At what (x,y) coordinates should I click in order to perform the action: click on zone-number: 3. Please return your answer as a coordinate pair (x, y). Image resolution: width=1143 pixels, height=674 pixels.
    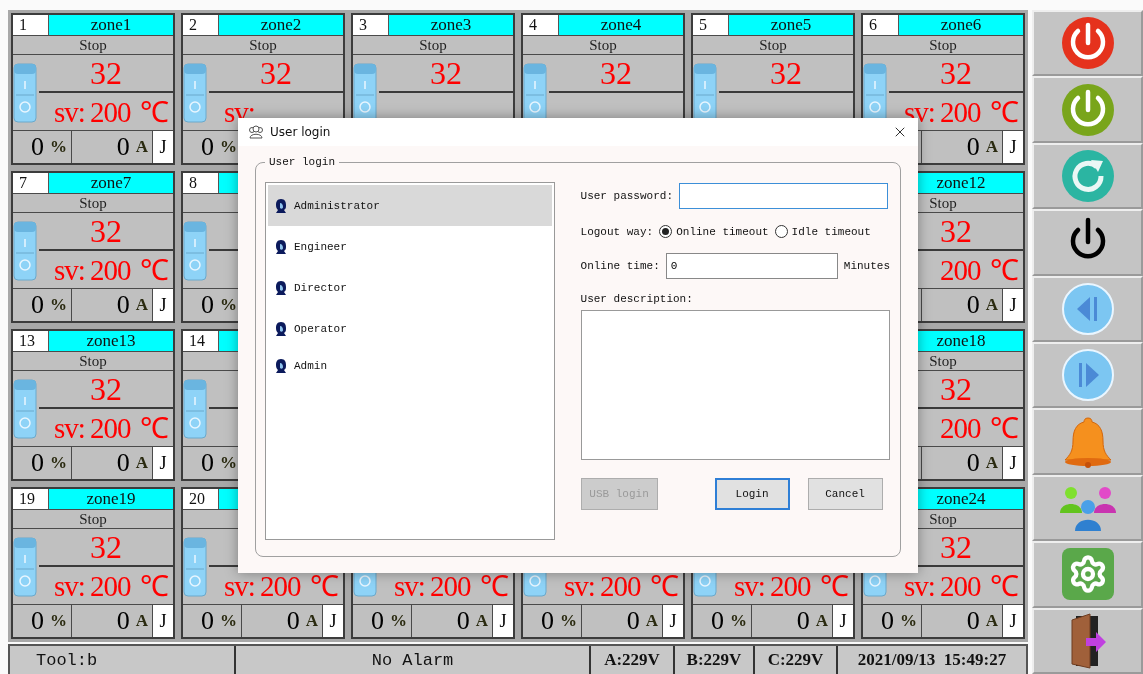
    Looking at the image, I should click on (371, 25).